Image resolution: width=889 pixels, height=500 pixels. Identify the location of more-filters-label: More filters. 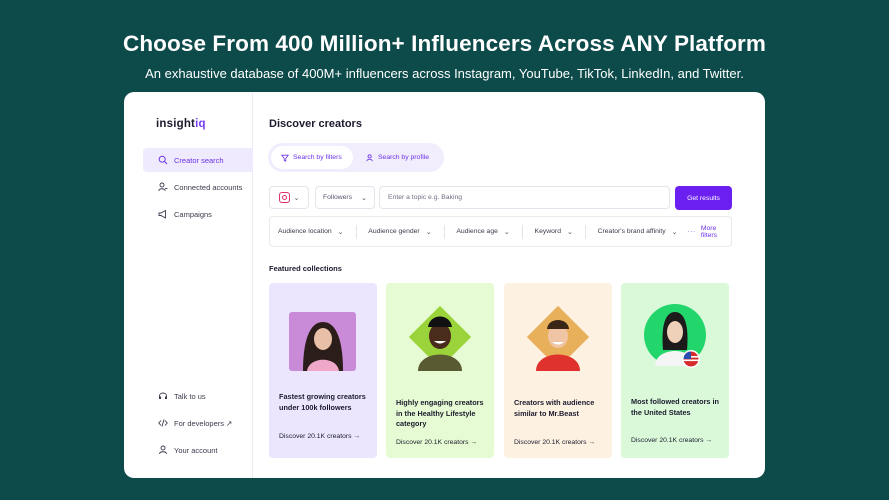
(709, 231).